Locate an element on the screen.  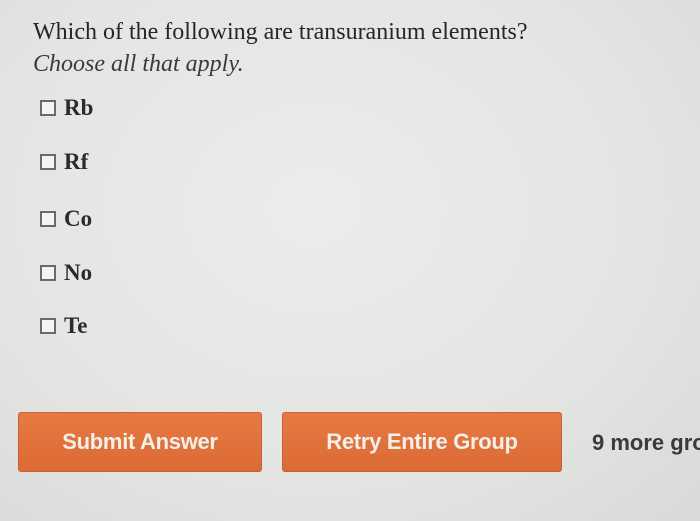
option-label-co: Co is located at coordinates (78, 218).